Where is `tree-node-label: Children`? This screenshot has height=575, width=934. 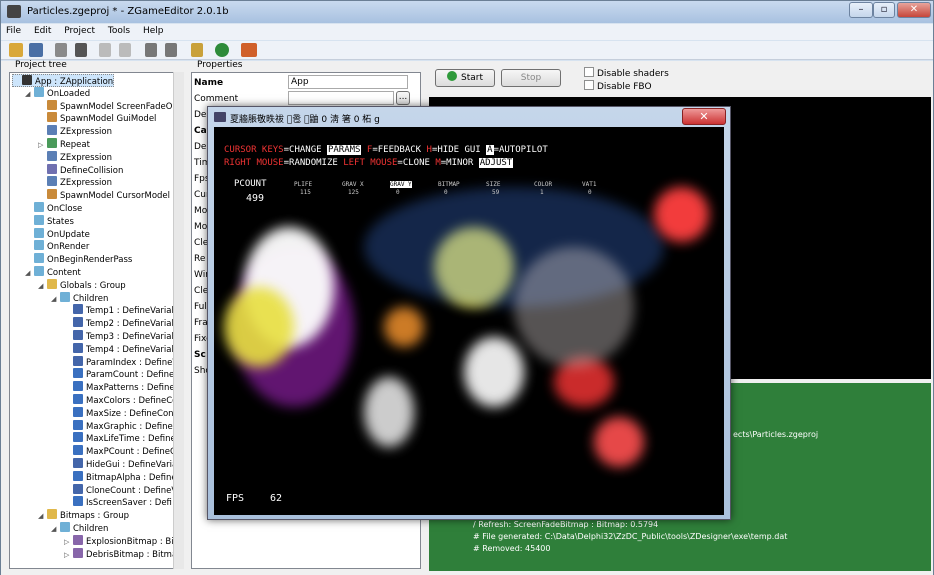 tree-node-label: Children is located at coordinates (91, 529).